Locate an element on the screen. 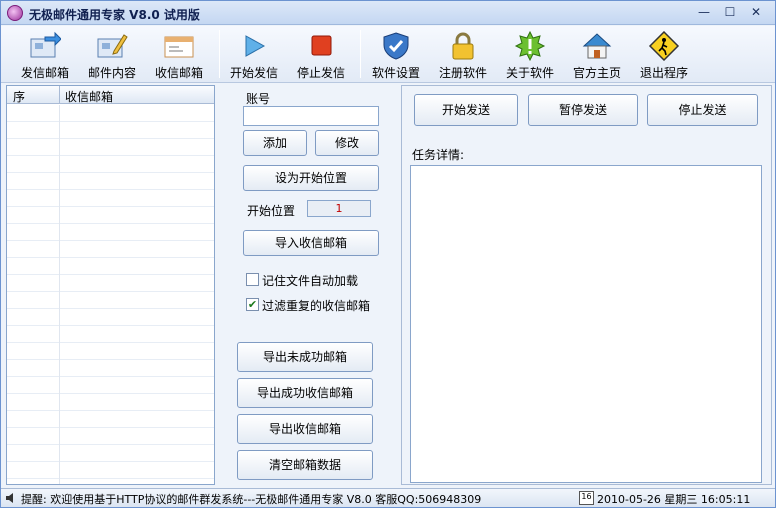 This screenshot has width=776, height=508. toolbar-exit-button: 退出程序 is located at coordinates (664, 54).